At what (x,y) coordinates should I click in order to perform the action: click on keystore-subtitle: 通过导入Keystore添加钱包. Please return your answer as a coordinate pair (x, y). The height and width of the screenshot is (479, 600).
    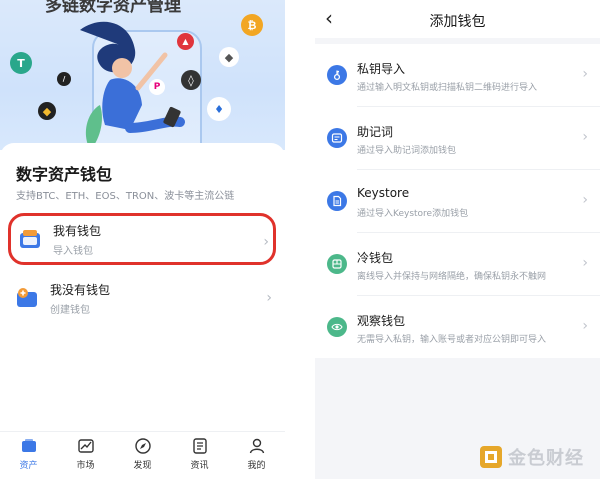
    Looking at the image, I should click on (413, 214).